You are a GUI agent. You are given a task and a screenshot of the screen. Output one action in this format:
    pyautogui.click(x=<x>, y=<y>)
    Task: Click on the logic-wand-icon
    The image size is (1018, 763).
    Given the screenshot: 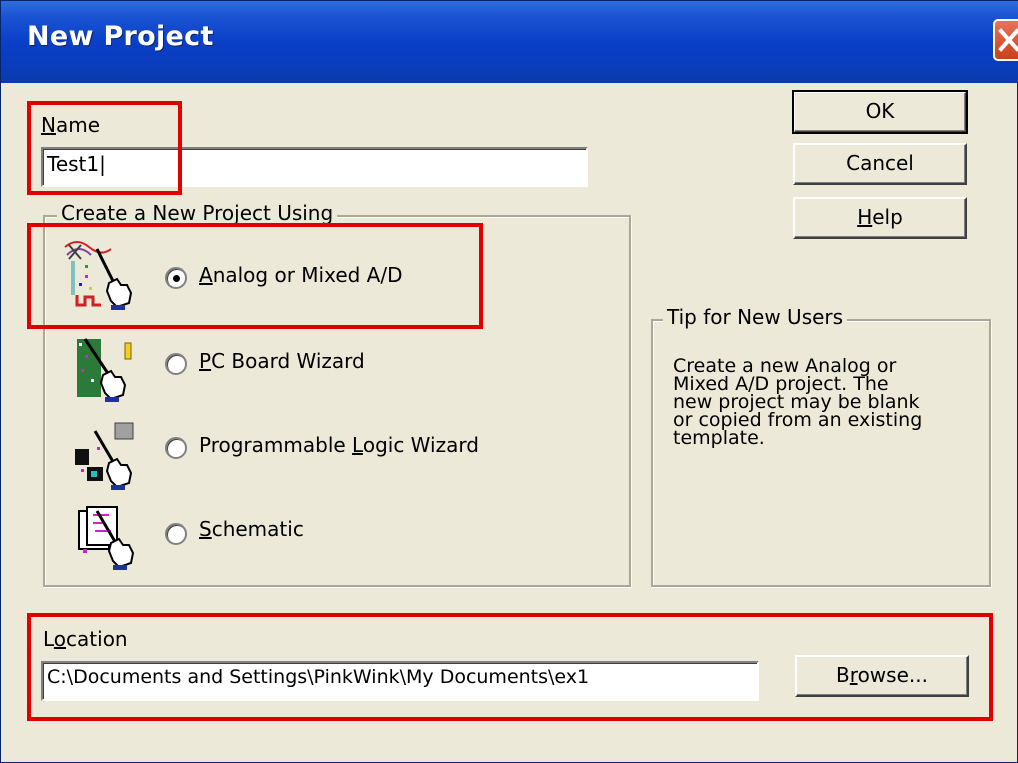 What is the action you would take?
    pyautogui.click(x=104, y=456)
    